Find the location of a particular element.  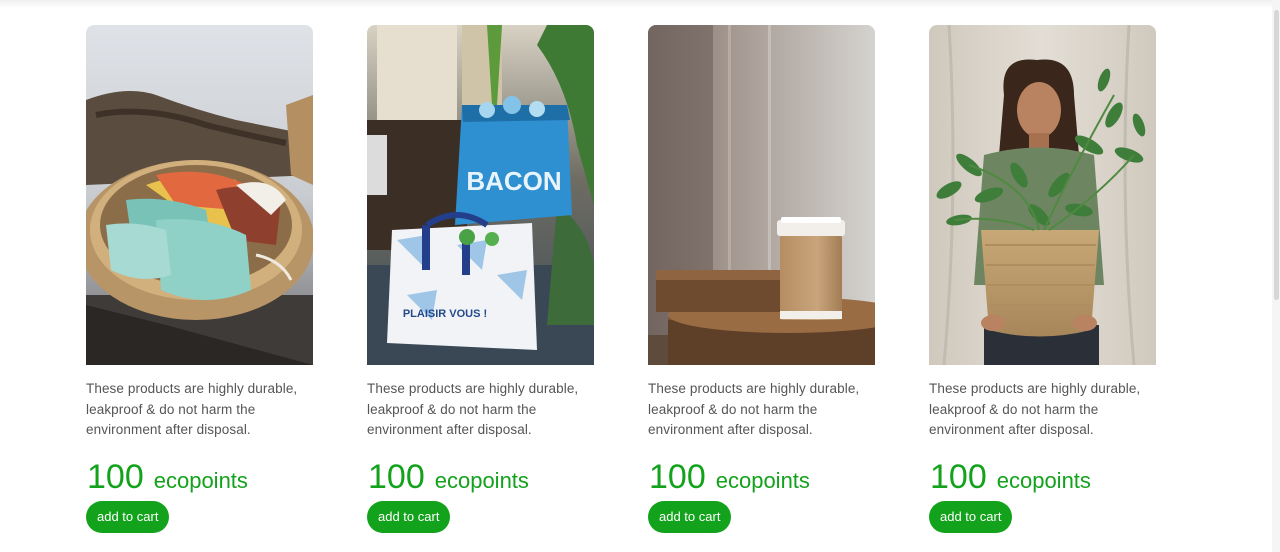

bag-text-bacon: BACON is located at coordinates (513, 181).